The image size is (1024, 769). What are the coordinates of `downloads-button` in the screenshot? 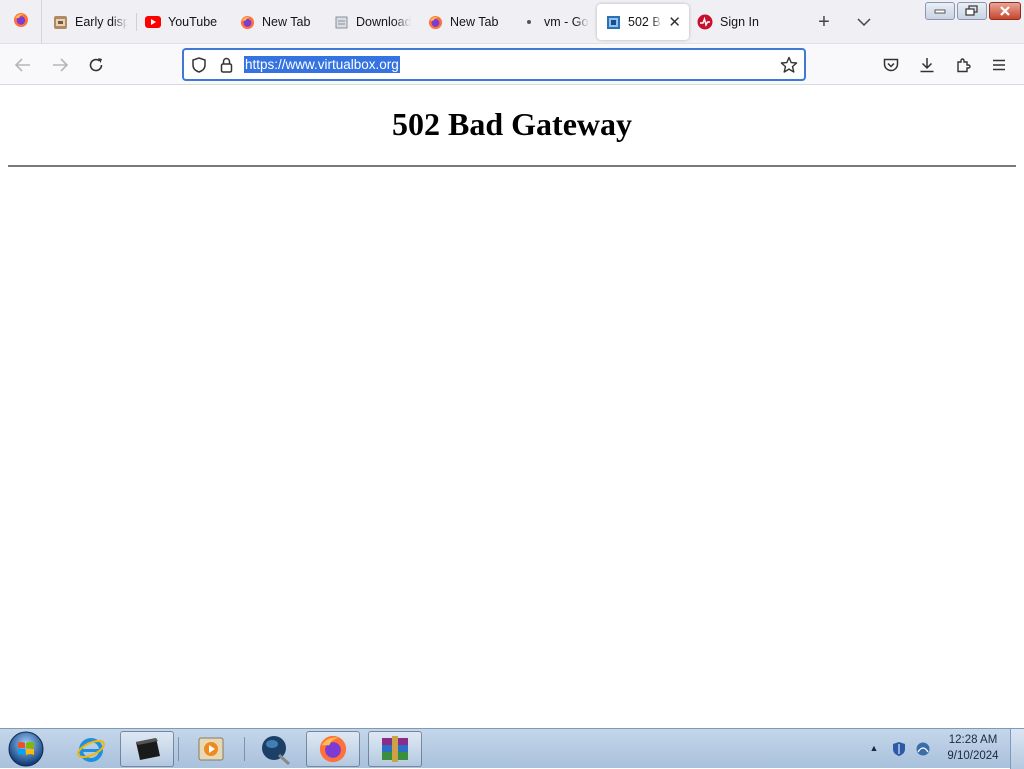 It's located at (927, 65).